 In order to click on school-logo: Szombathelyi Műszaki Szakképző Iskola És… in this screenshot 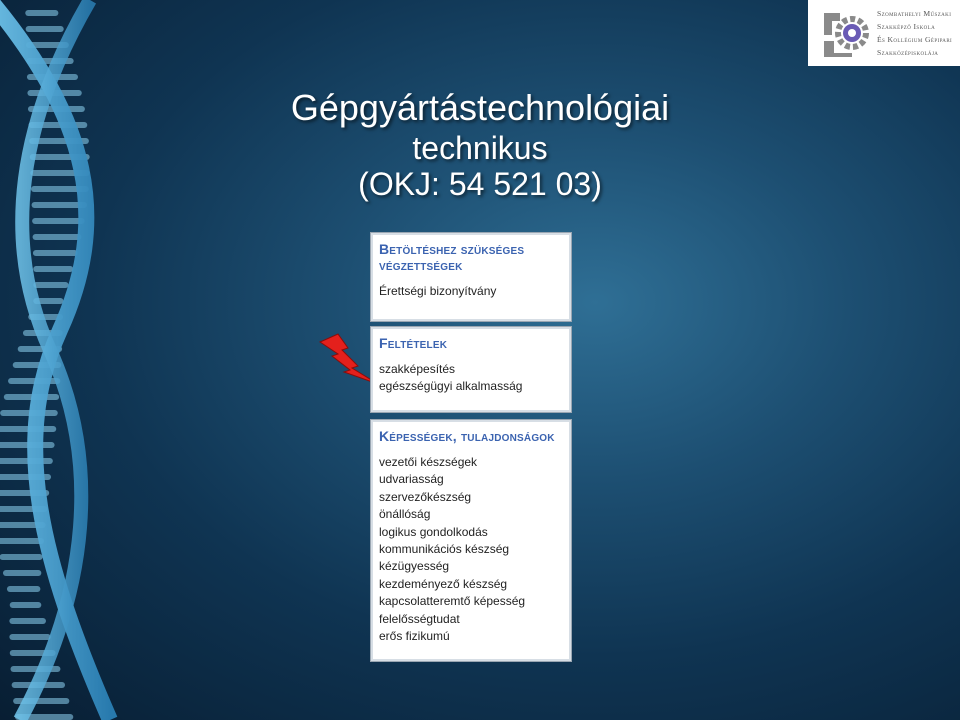, I will do `click(884, 33)`.